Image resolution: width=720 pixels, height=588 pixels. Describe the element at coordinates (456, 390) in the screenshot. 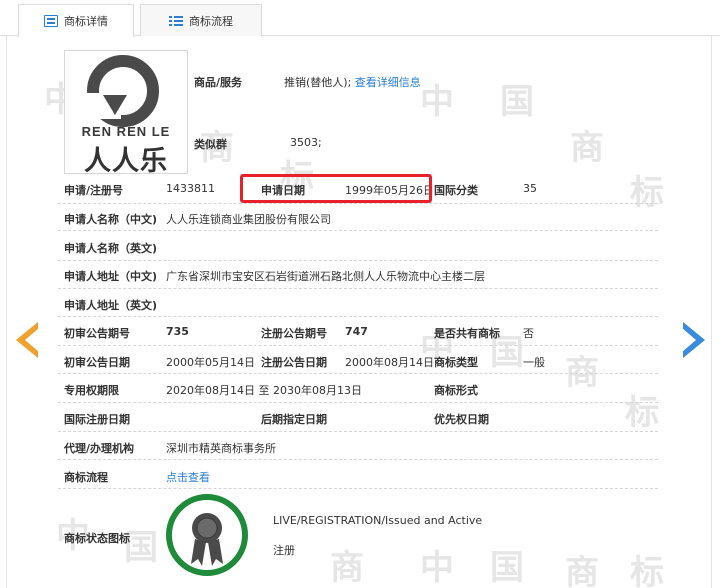

I see `mark-form-label: 商标形式` at that location.